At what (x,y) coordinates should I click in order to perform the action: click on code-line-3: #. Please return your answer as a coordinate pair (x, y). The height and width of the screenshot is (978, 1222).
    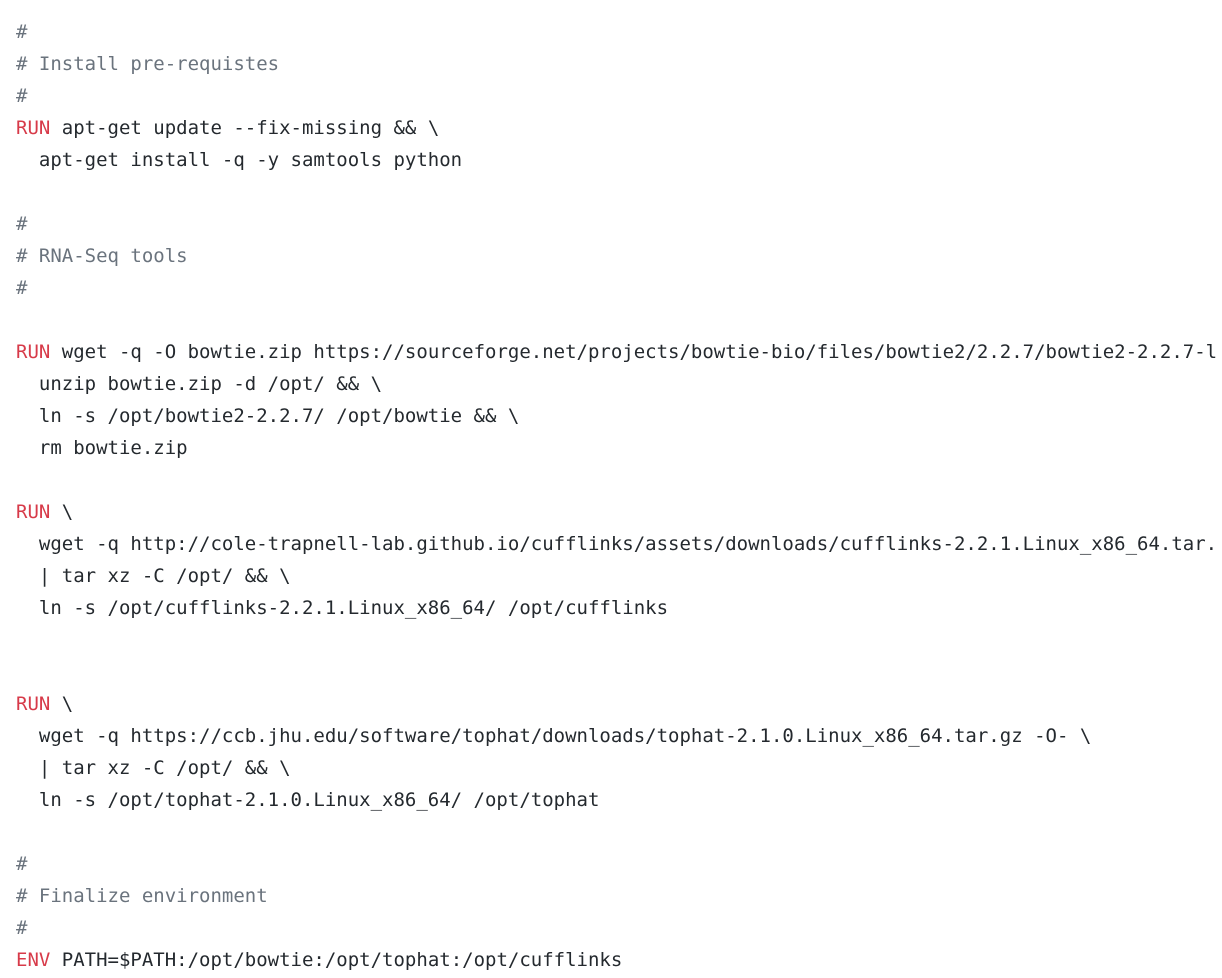
    Looking at the image, I should click on (611, 96).